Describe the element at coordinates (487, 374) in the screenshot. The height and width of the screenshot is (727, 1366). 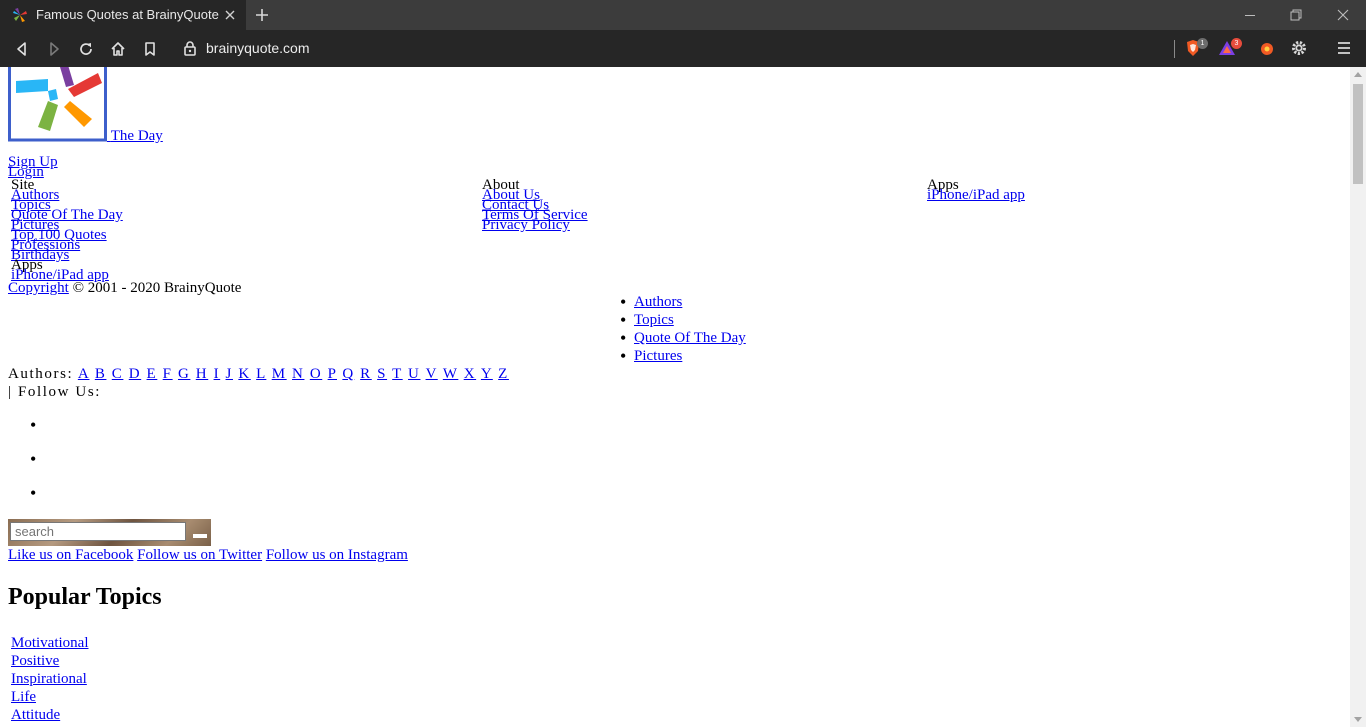
I see `author-letter-link: Y` at that location.